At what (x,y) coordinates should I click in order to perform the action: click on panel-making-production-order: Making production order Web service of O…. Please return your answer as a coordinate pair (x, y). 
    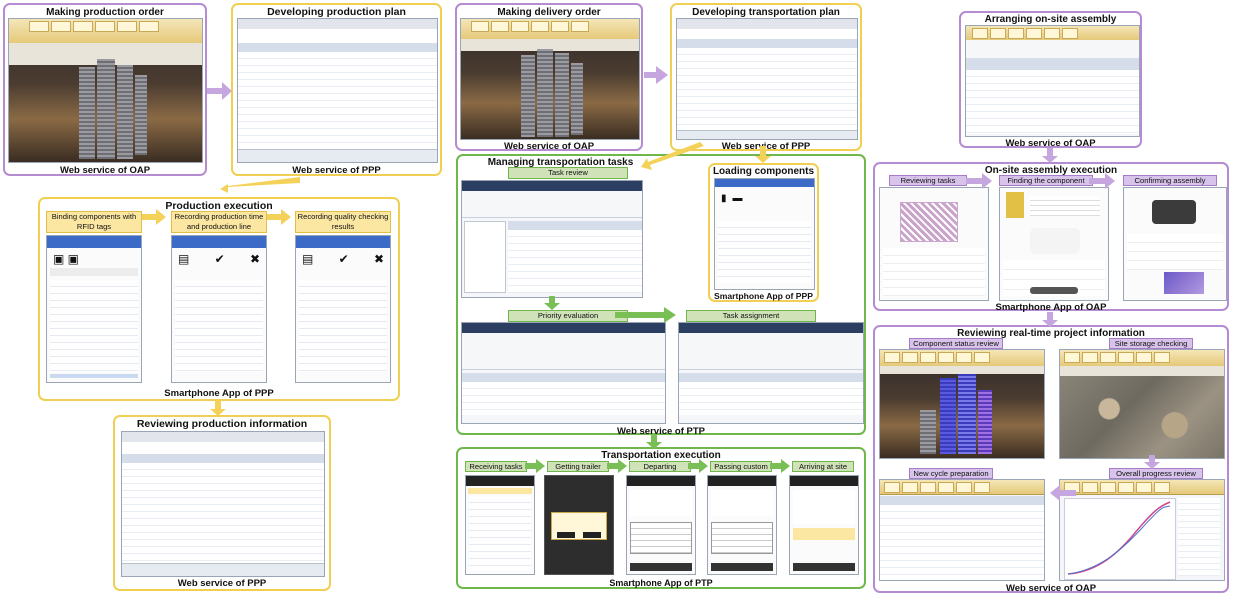
    Looking at the image, I should click on (105, 89).